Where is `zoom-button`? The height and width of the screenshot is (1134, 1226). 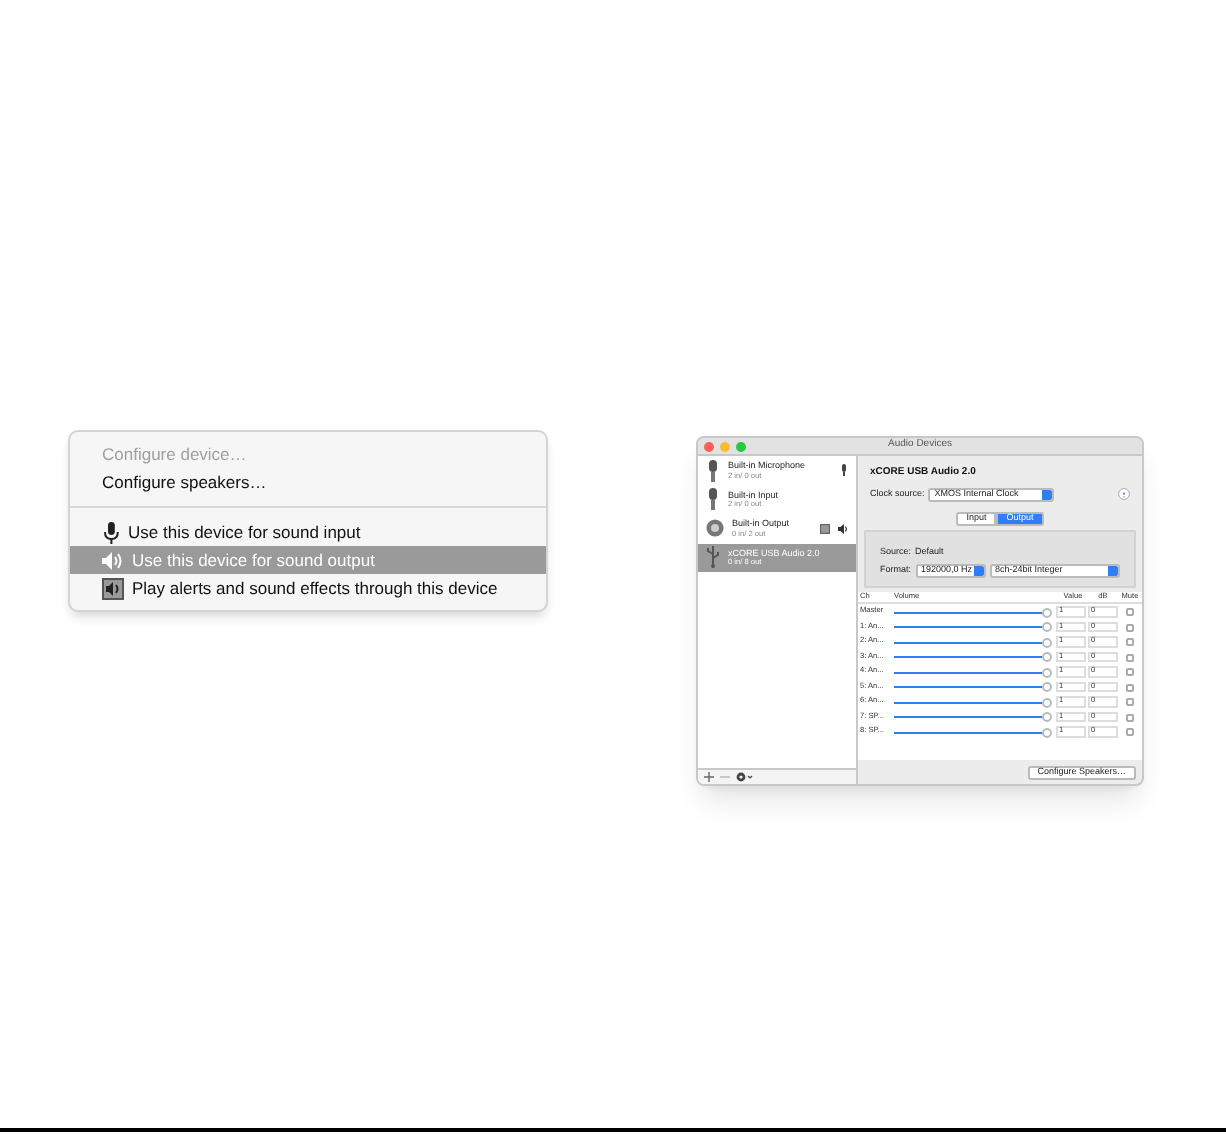 zoom-button is located at coordinates (741, 447).